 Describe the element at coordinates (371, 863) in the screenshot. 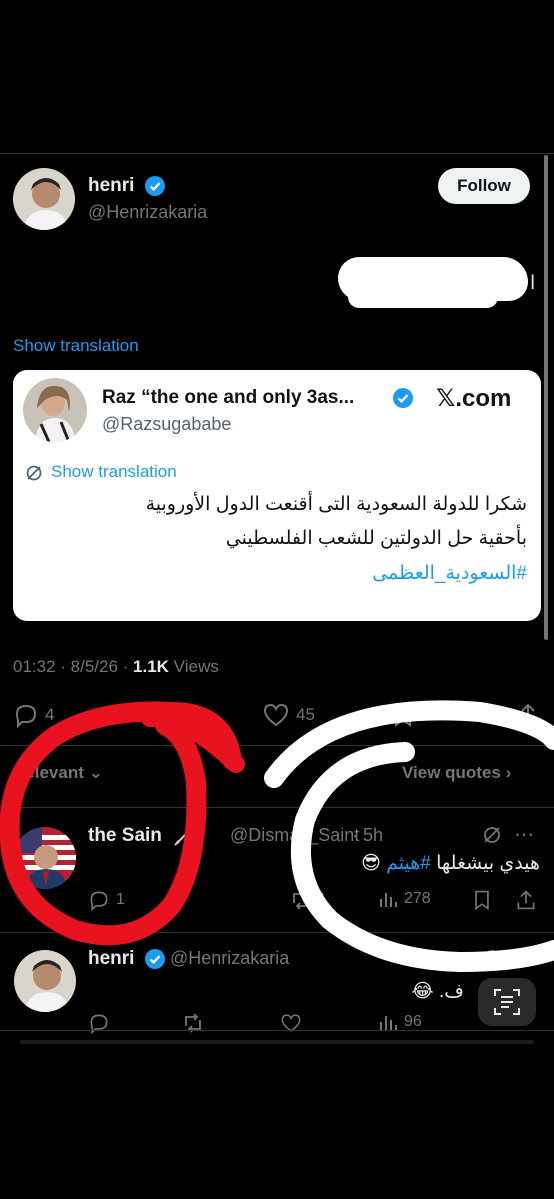

I see `reply1-emoji: 😎` at that location.